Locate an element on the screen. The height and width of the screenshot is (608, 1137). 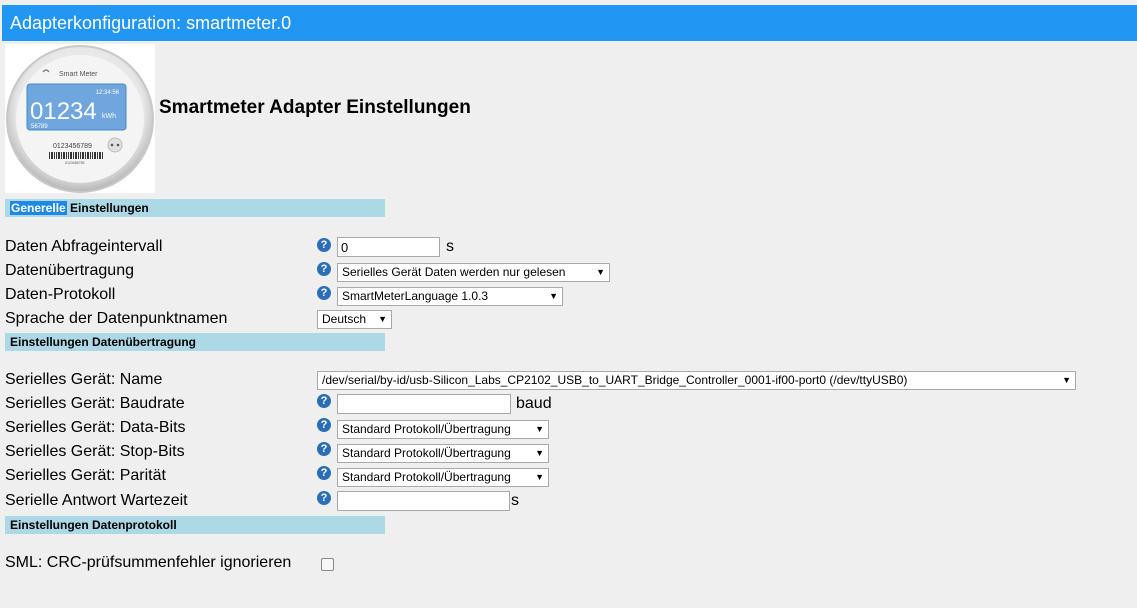
language-select: Deutsch ▼ is located at coordinates (354, 319).